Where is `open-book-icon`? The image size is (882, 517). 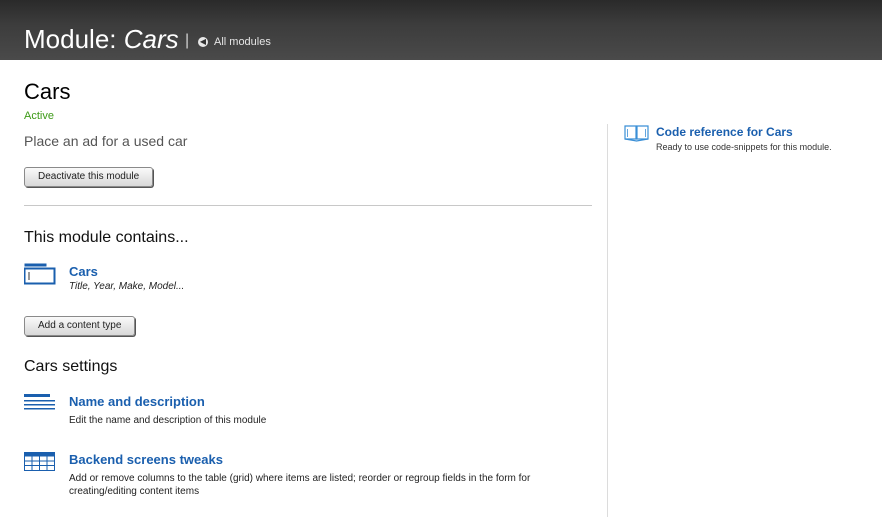
open-book-icon is located at coordinates (636, 133).